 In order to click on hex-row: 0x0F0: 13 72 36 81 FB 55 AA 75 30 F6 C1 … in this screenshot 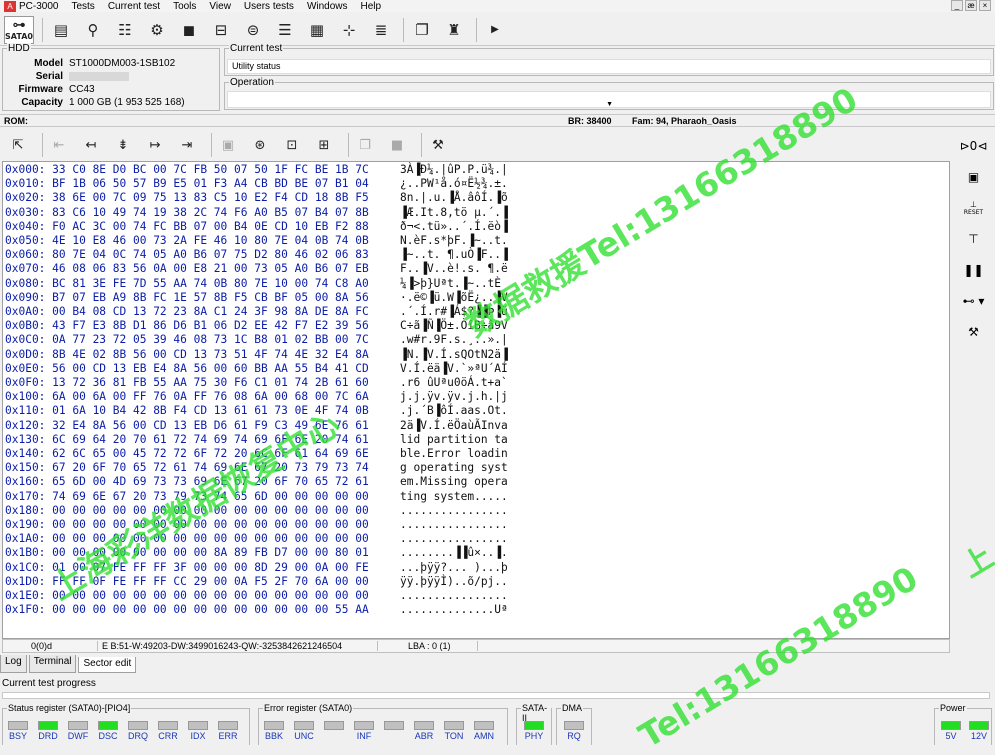, I will do `click(256, 383)`.